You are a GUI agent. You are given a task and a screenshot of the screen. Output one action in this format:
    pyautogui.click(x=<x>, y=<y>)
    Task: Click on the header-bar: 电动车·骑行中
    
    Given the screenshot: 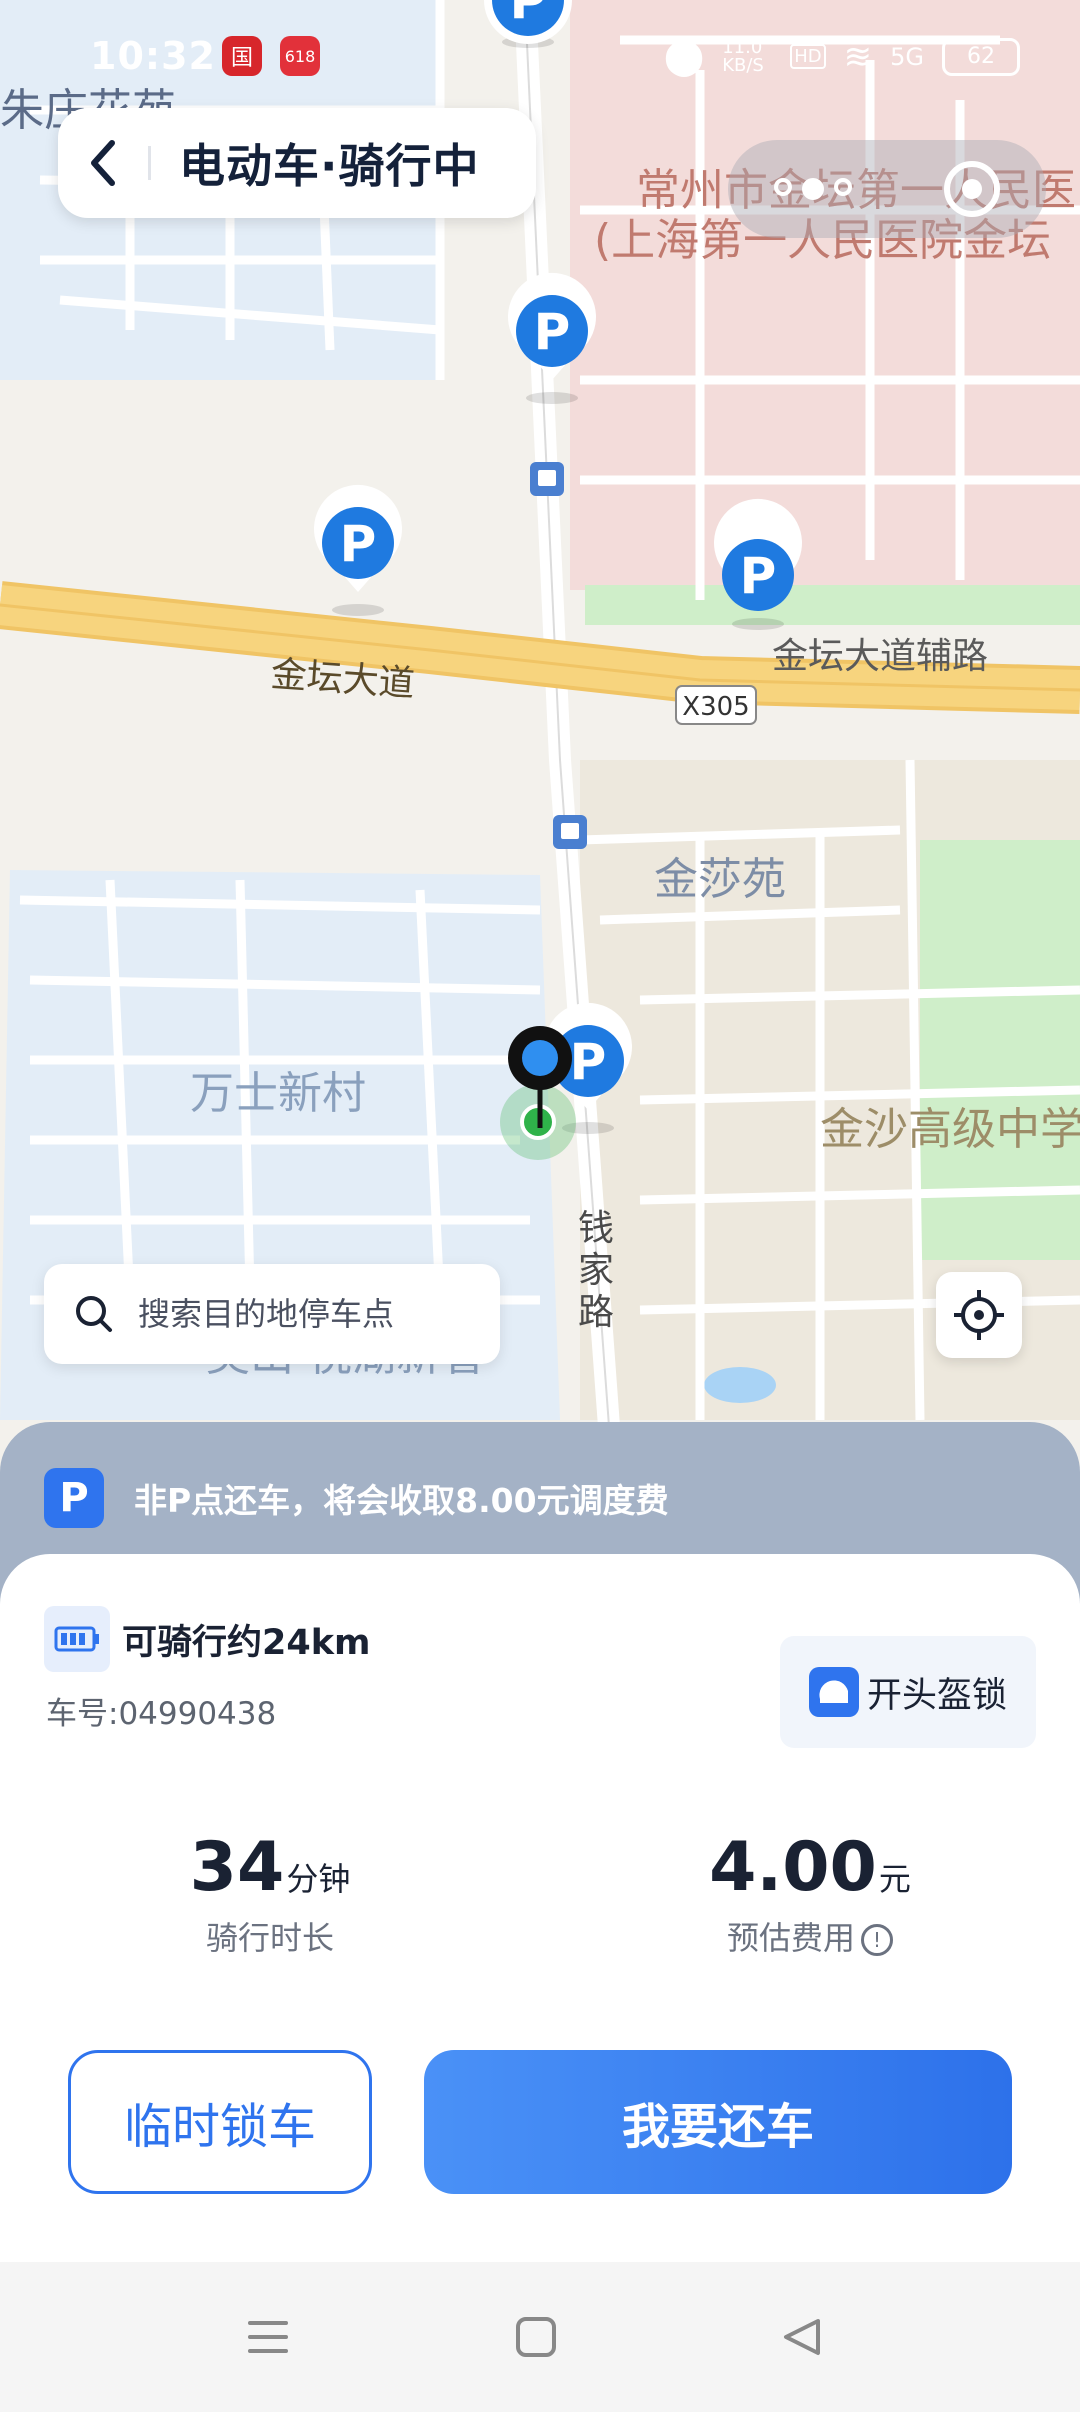 What is the action you would take?
    pyautogui.click(x=297, y=163)
    